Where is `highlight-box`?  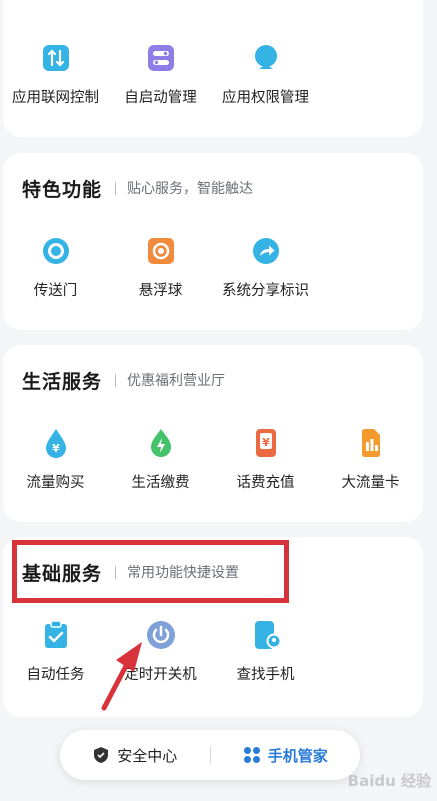
highlight-box is located at coordinates (150, 571).